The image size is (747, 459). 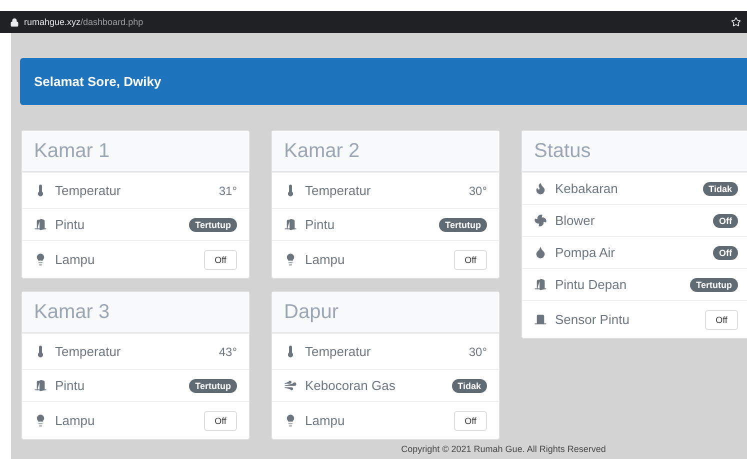 I want to click on card-title: Dapur, so click(x=311, y=312).